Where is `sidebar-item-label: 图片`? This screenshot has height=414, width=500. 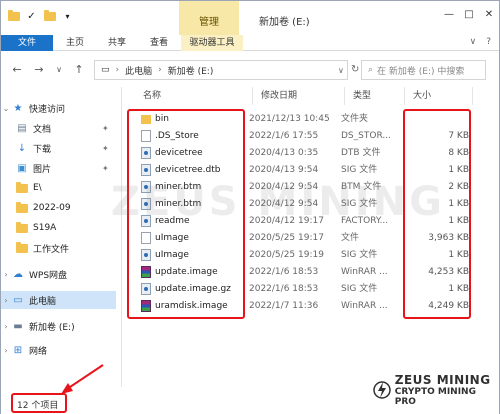 sidebar-item-label: 图片 is located at coordinates (42, 169).